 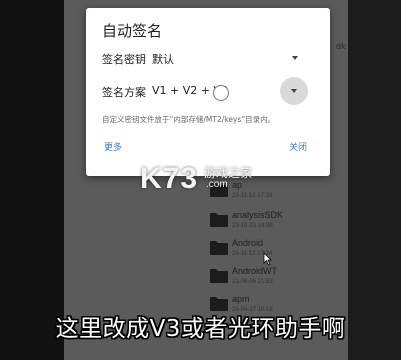 What do you see at coordinates (241, 299) in the screenshot?
I see `file-name: apm` at bounding box center [241, 299].